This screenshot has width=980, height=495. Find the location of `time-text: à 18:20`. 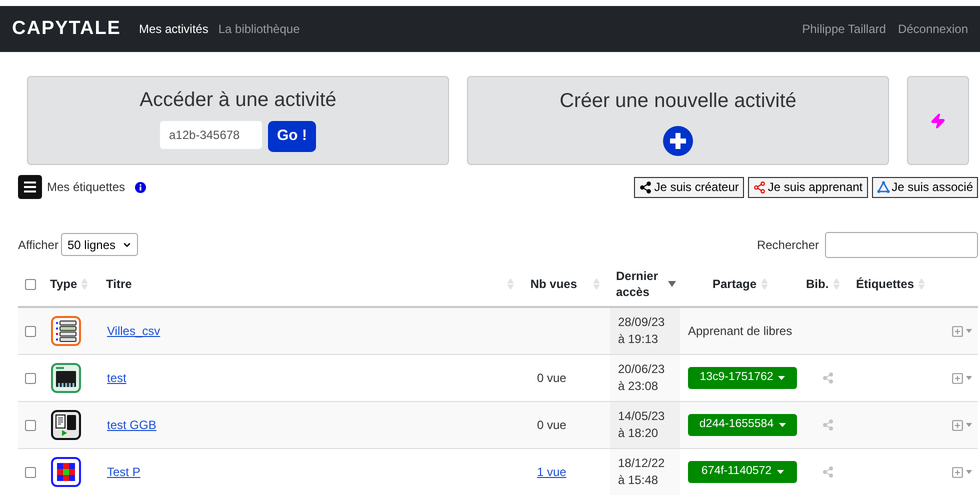

time-text: à 18:20 is located at coordinates (639, 433).